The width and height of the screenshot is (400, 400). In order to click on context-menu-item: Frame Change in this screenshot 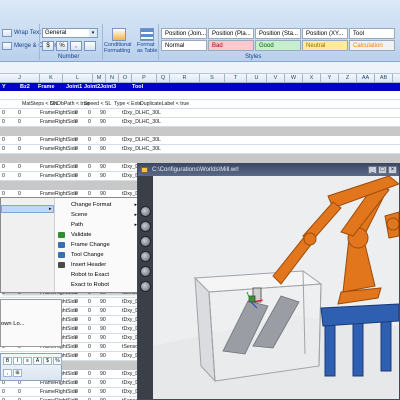, I will do `click(97, 245)`.